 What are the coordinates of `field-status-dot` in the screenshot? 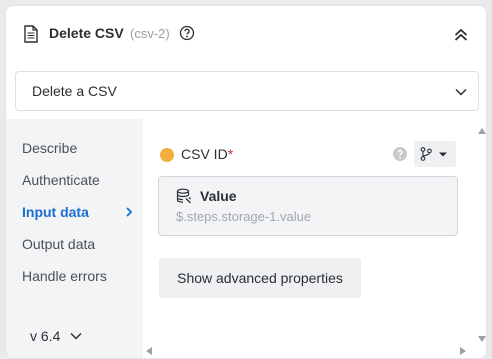 It's located at (167, 155).